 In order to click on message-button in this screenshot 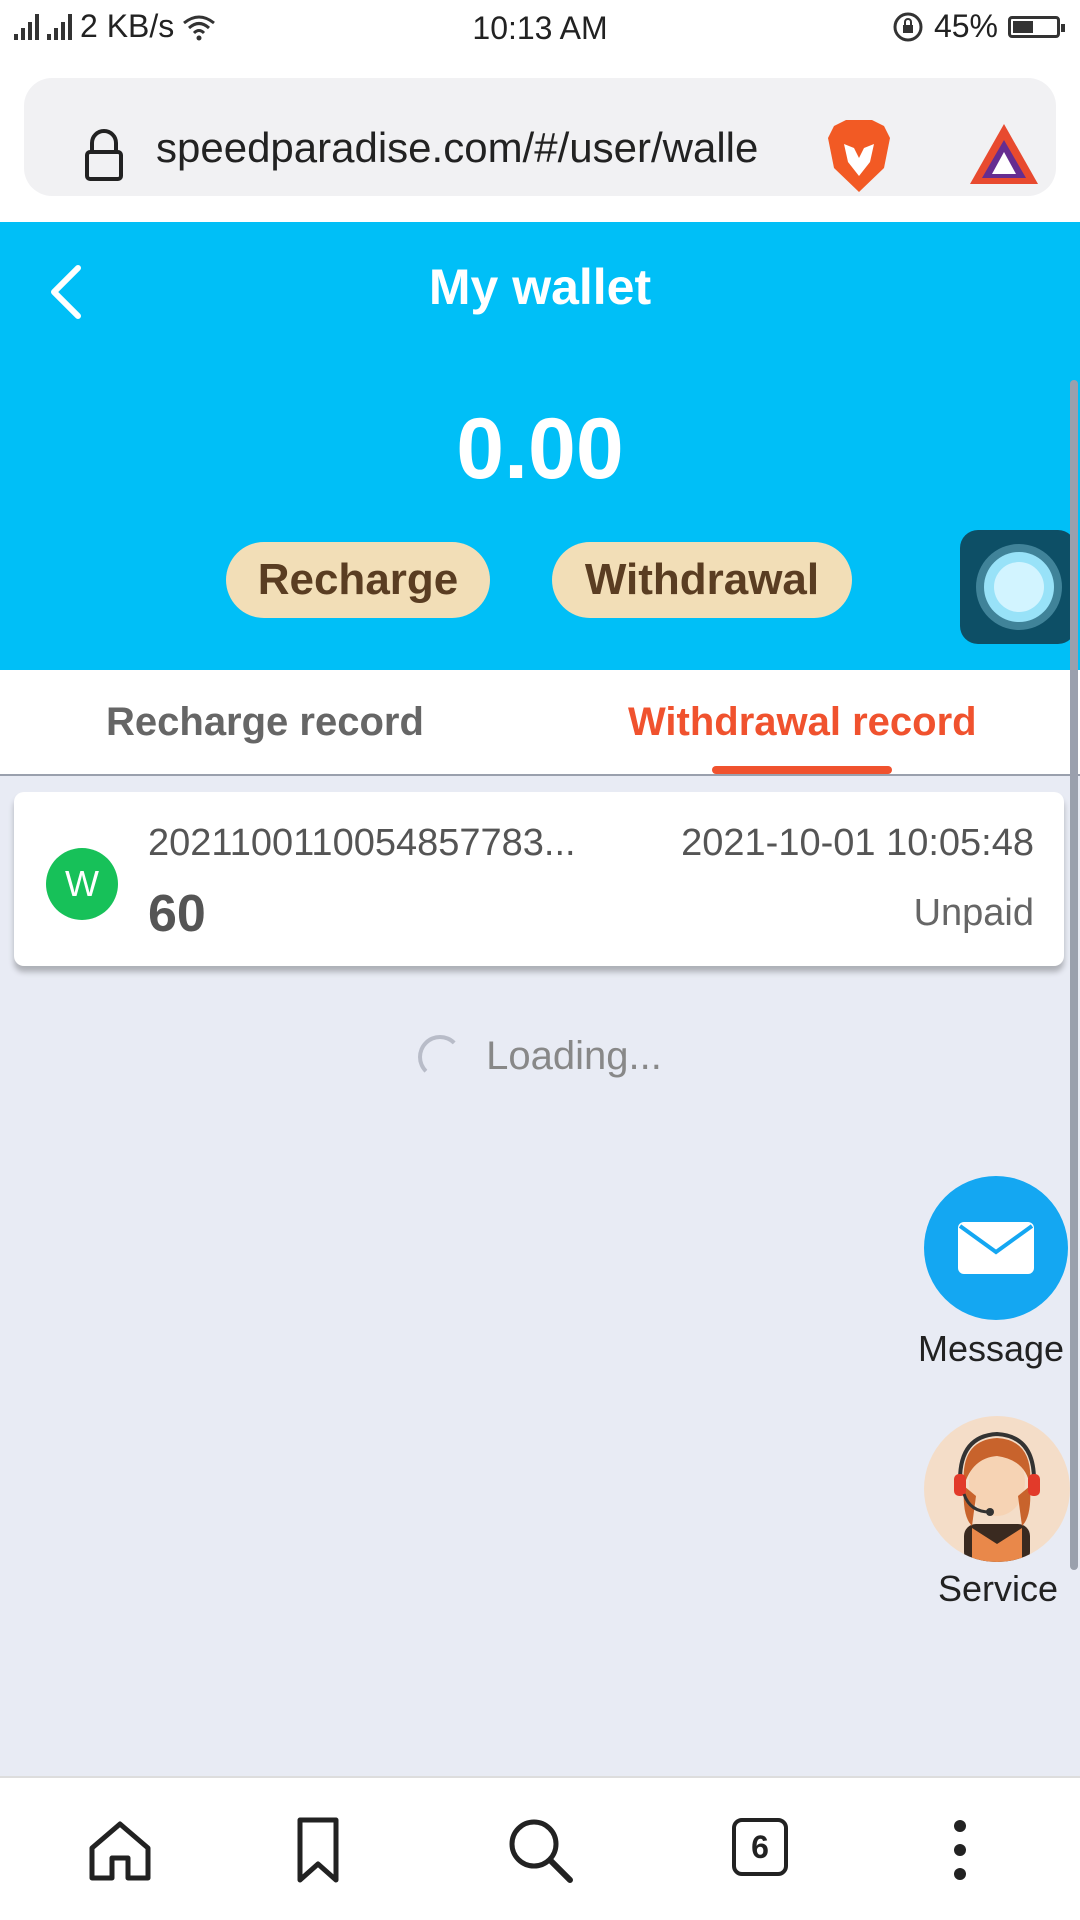, I will do `click(996, 1248)`.